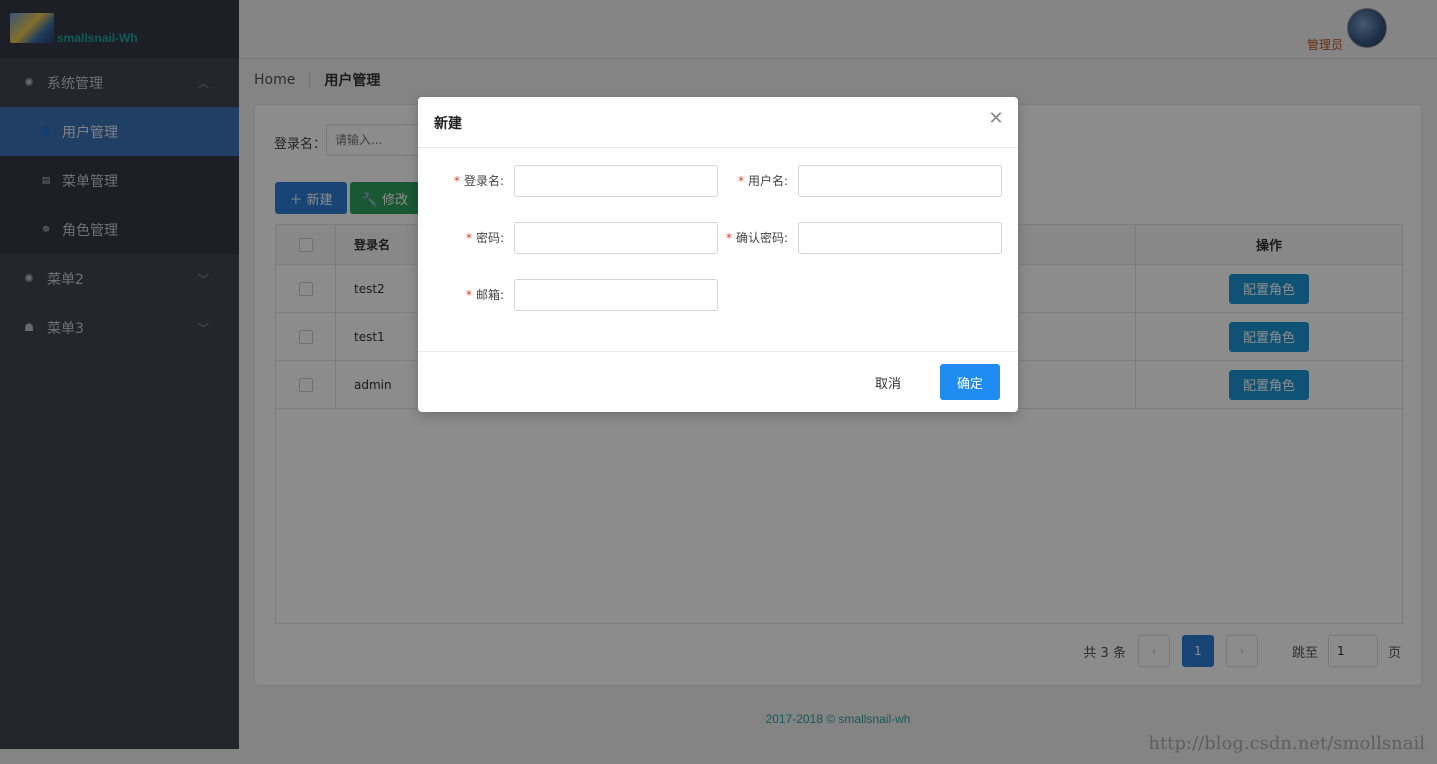  I want to click on dialog-header: 新建 ✕, so click(718, 122).